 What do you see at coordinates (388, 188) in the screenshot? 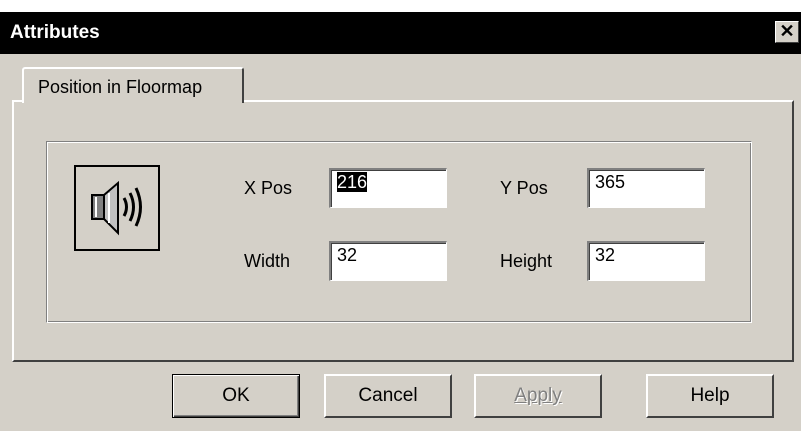
I see `x-pos-field: 216` at bounding box center [388, 188].